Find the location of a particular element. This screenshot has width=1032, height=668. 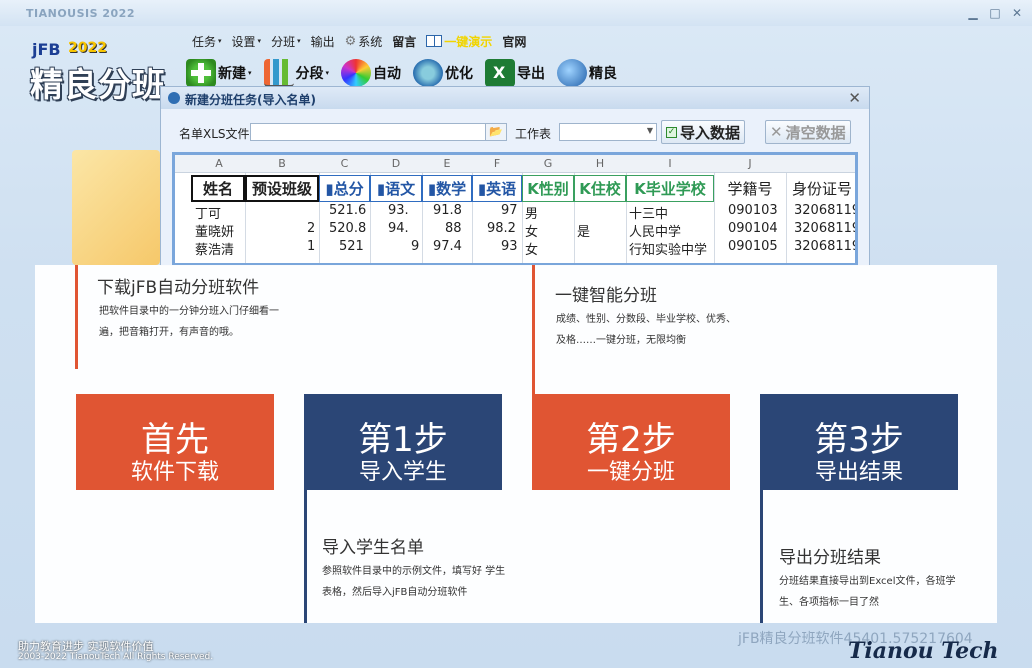

menu-message: 留言 is located at coordinates (404, 41).